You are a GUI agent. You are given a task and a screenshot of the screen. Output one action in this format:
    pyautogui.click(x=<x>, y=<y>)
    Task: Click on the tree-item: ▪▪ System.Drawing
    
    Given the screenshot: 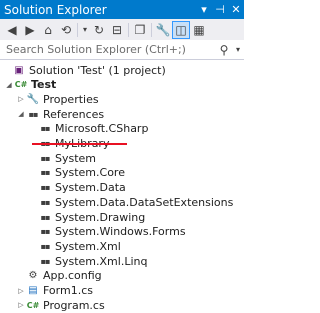 What is the action you would take?
    pyautogui.click(x=122, y=217)
    